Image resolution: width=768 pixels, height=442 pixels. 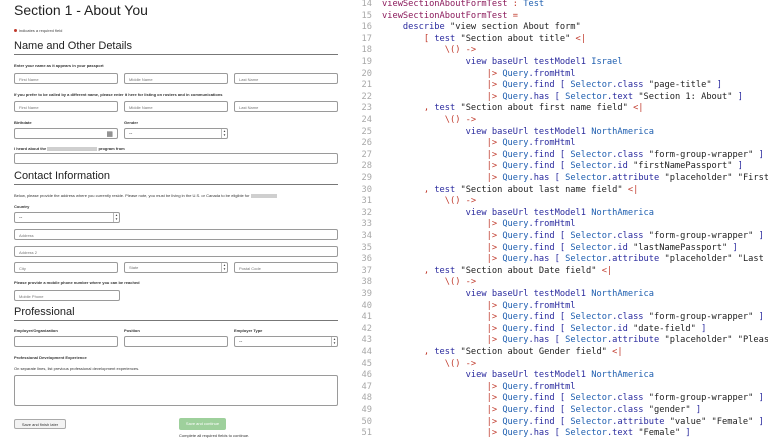 What do you see at coordinates (476, 28) in the screenshot?
I see `code-text: describe "view section About form"` at bounding box center [476, 28].